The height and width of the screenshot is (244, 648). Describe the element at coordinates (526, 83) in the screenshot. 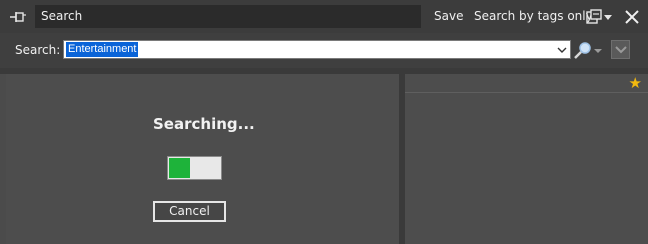

I see `preview-header: ★` at that location.